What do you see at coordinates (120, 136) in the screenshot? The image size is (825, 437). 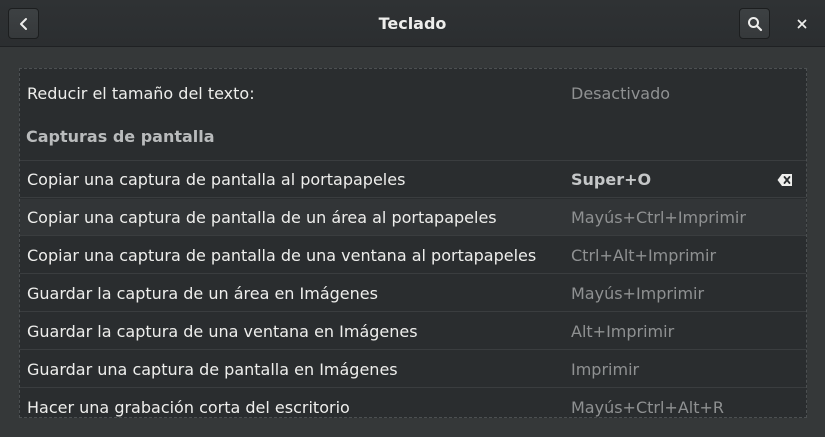 I see `section-title: Capturas de pantalla` at bounding box center [120, 136].